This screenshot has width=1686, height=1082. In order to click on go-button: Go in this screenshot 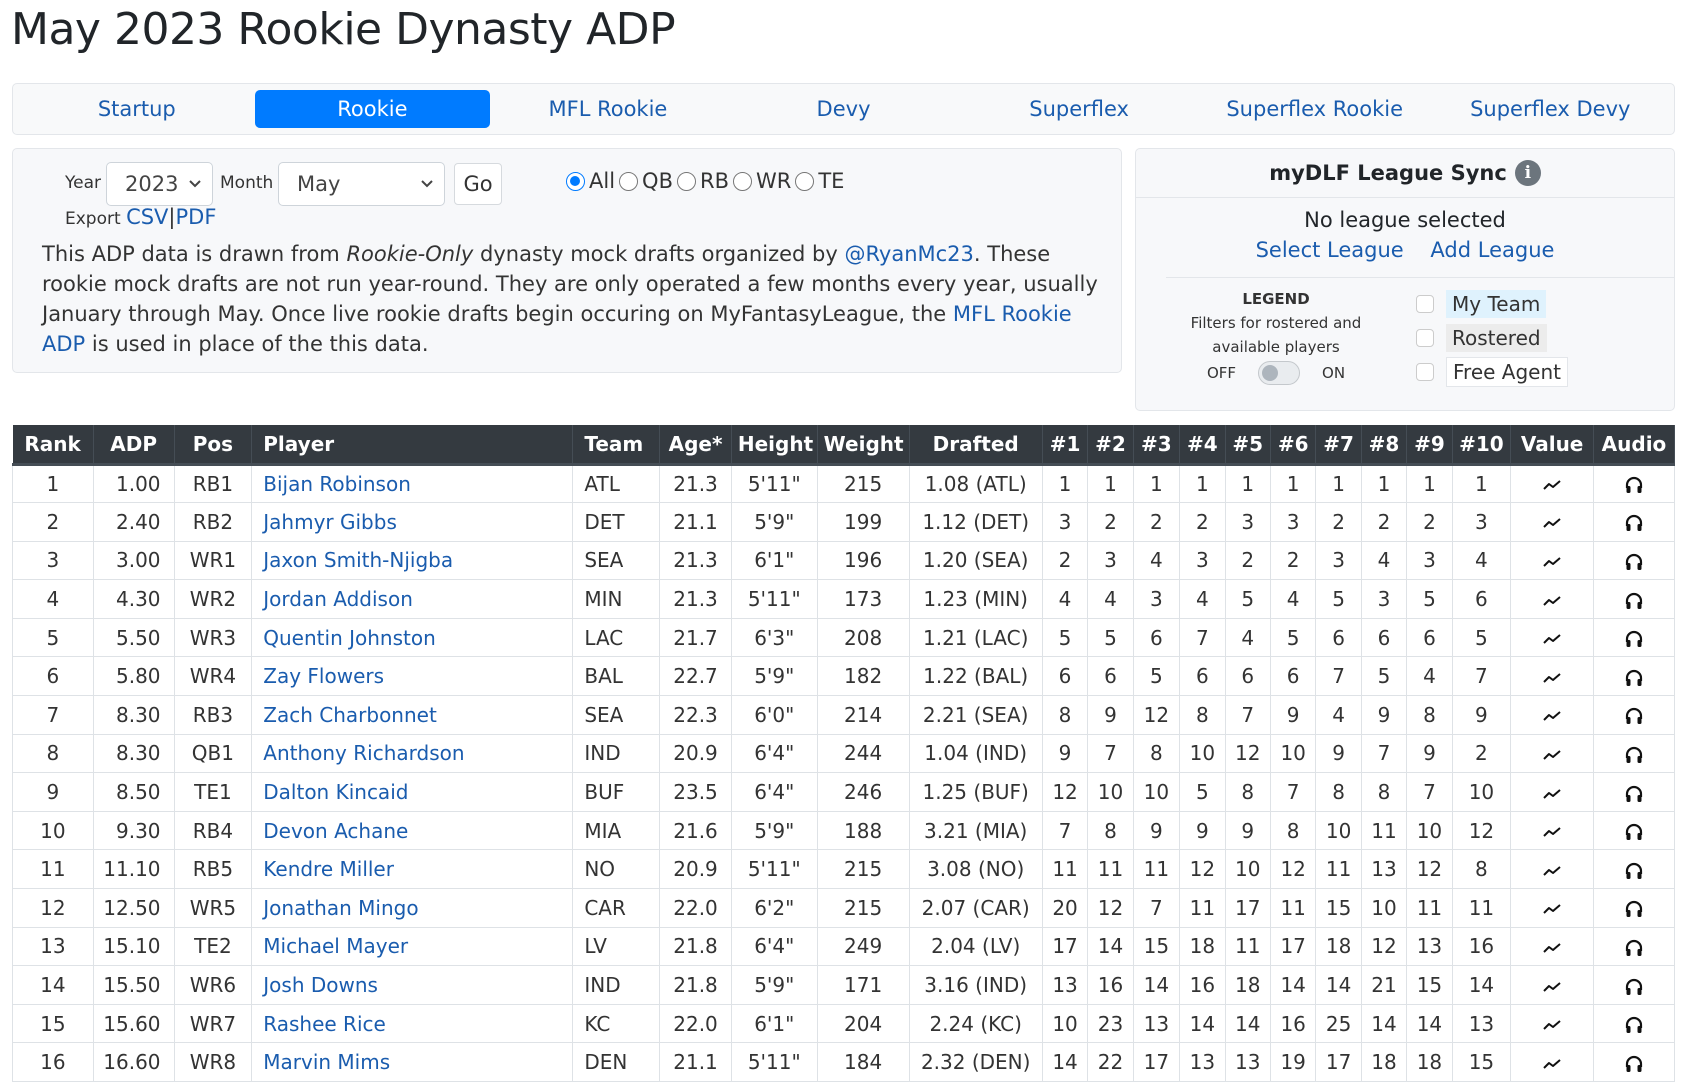, I will do `click(478, 184)`.